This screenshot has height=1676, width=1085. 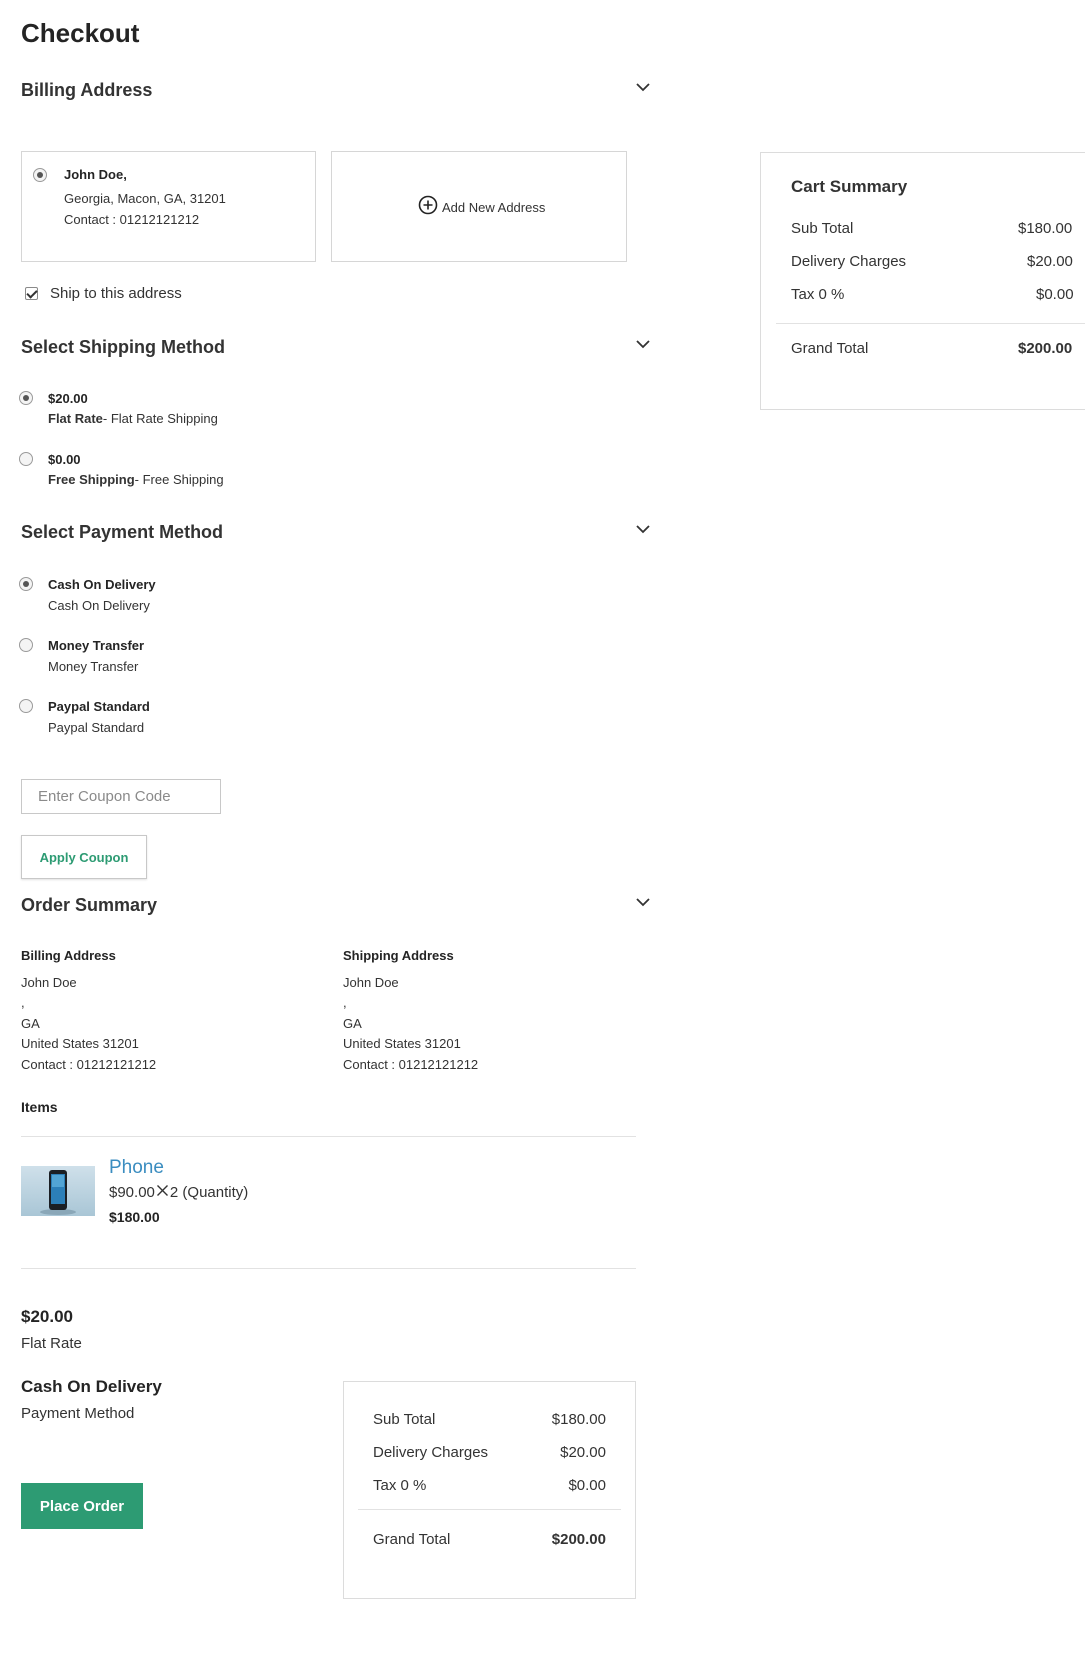 What do you see at coordinates (345, 1002) in the screenshot?
I see `order-shipping-line2: ,` at bounding box center [345, 1002].